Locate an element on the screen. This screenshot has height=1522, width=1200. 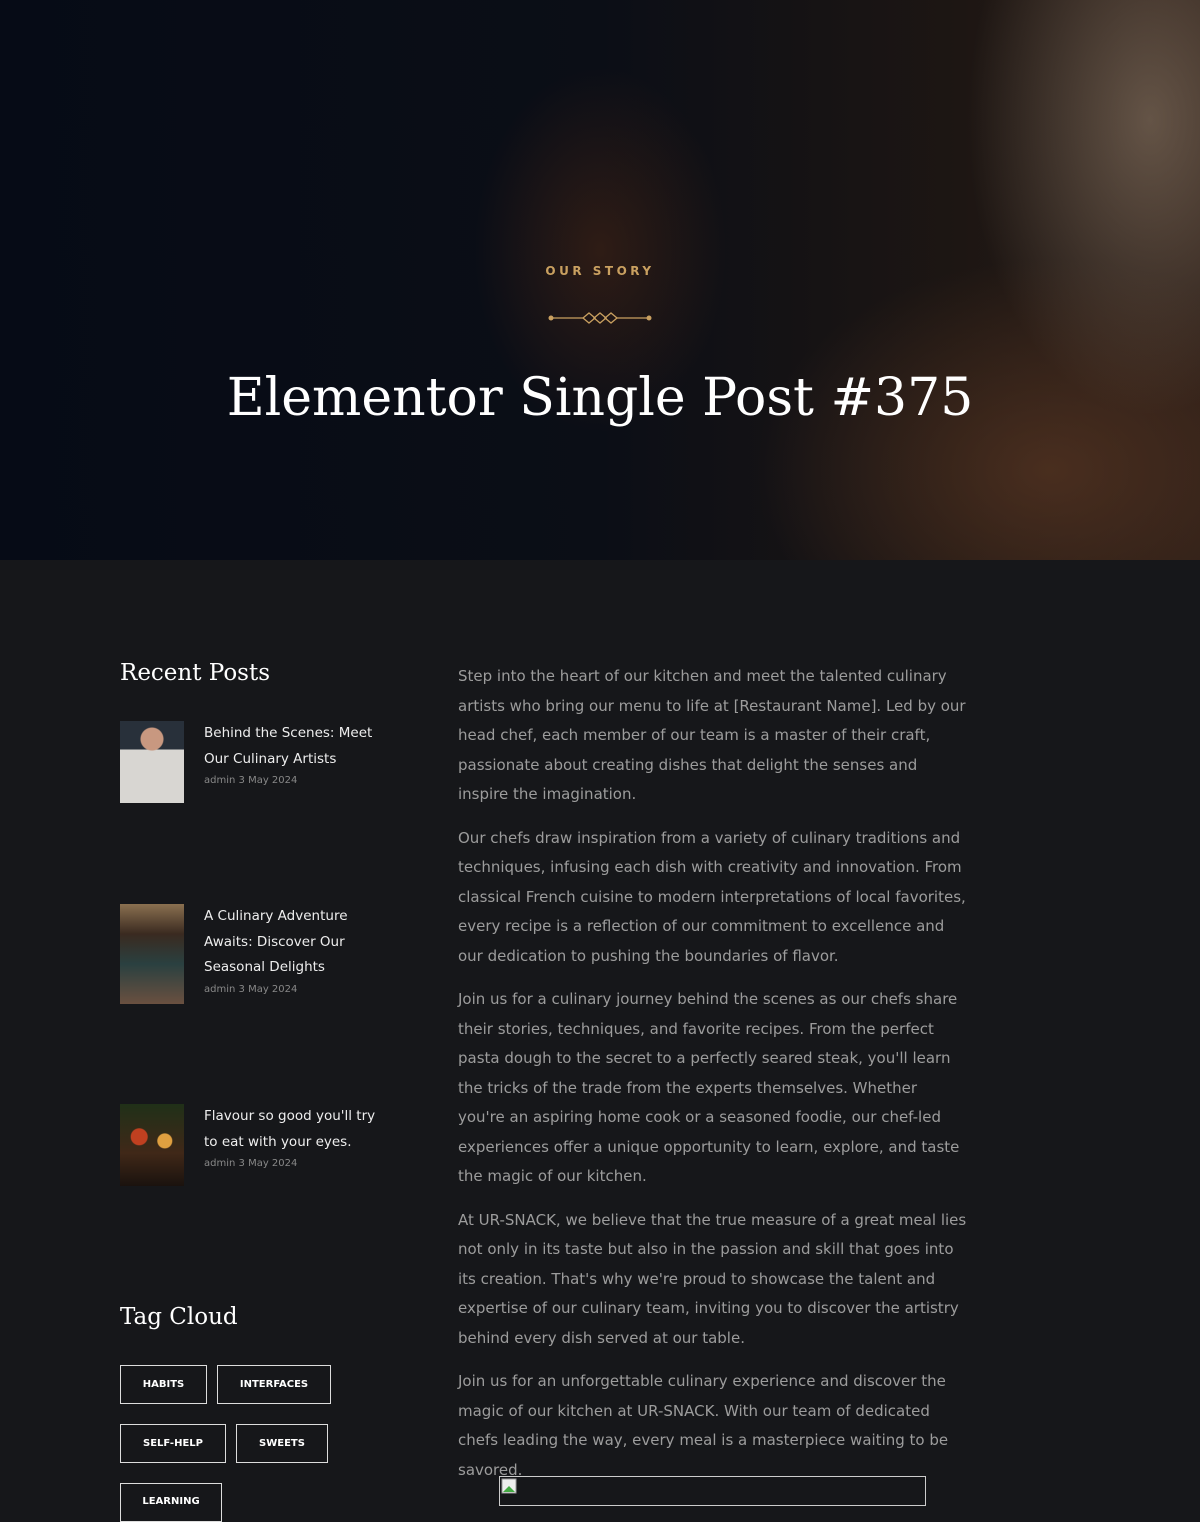
tag-self-help: SELF-HELP is located at coordinates (173, 1443).